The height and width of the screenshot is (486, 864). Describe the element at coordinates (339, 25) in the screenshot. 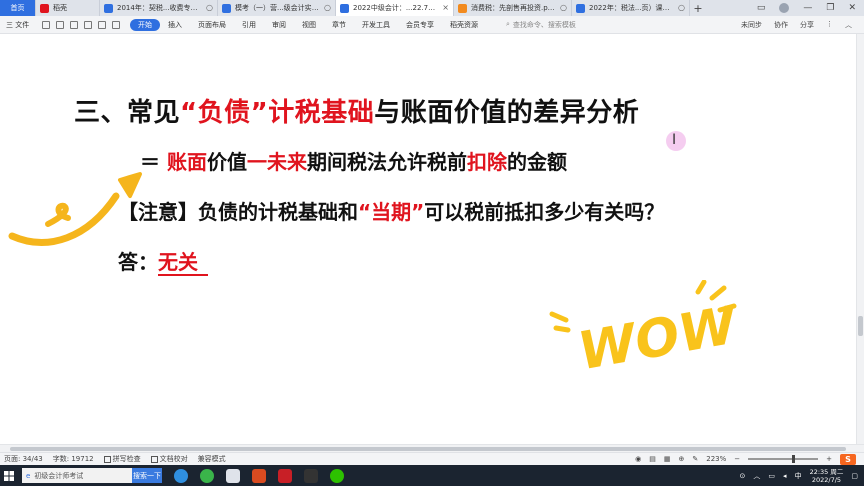

I see `menu-section: 章节` at that location.